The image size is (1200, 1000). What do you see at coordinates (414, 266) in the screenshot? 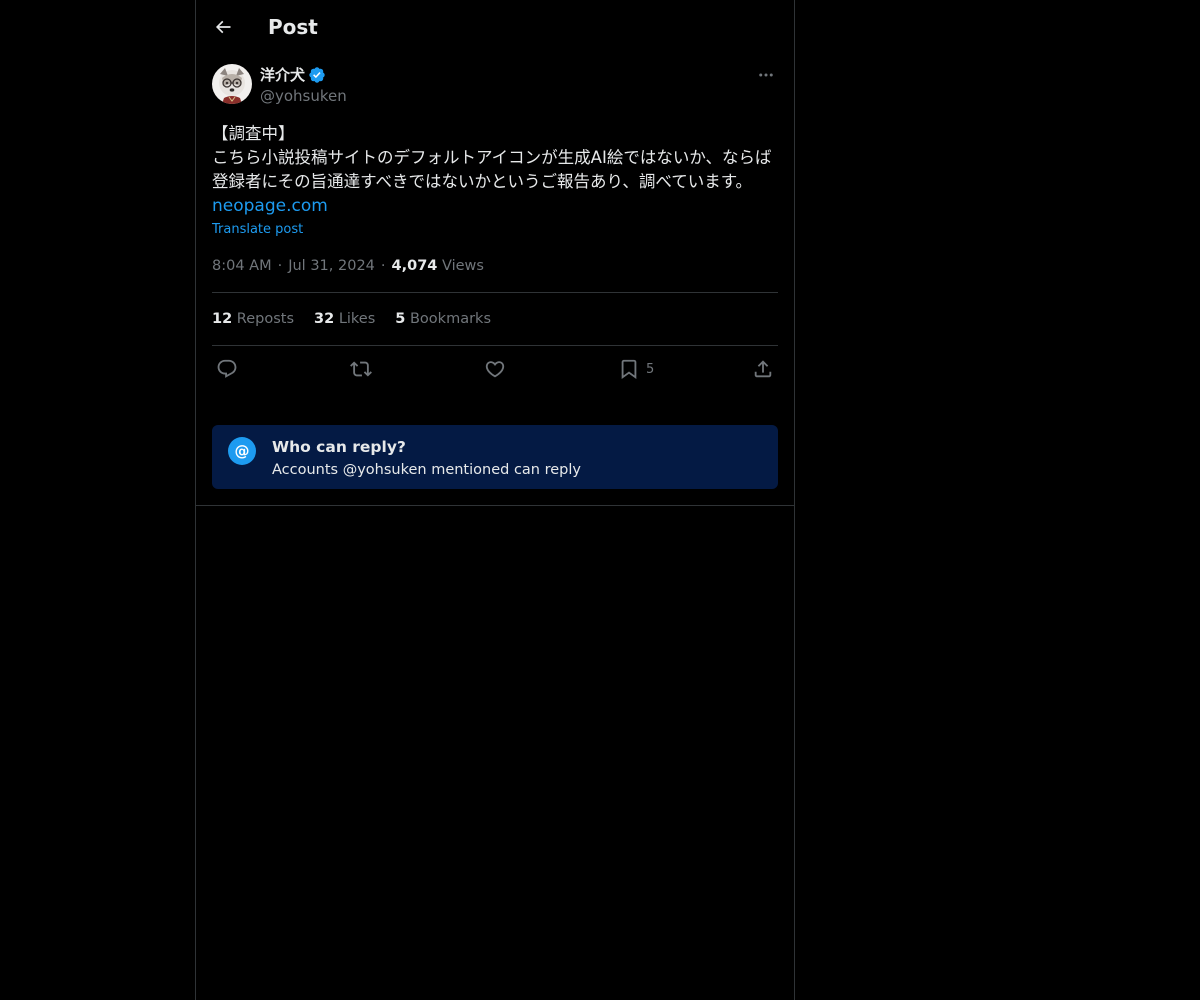
I see `views-count: 4,074` at bounding box center [414, 266].